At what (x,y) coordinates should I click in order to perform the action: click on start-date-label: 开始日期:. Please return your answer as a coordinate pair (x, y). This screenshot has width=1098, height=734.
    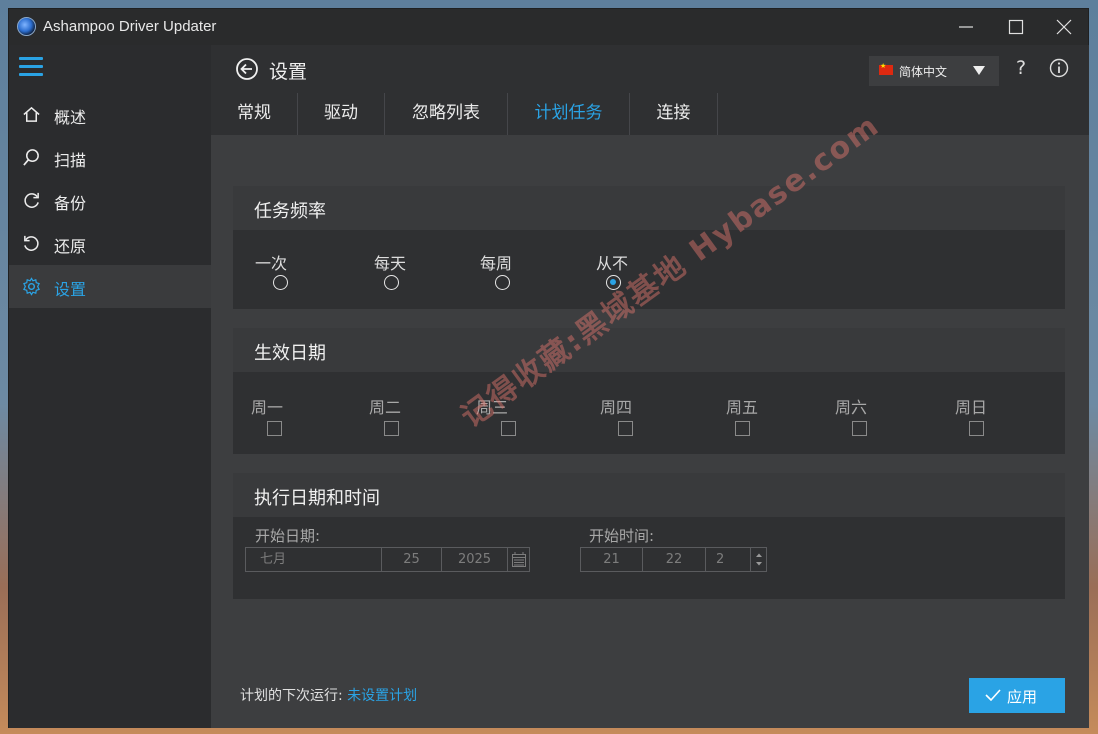
    Looking at the image, I should click on (288, 536).